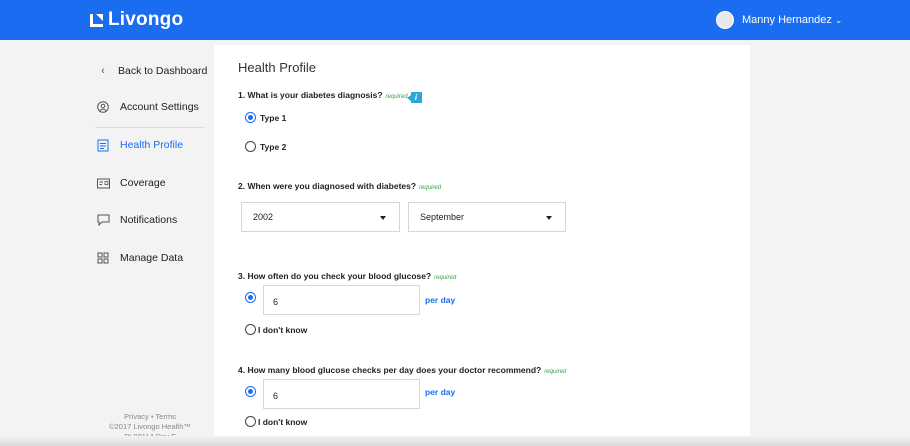 This screenshot has height=446, width=910. Describe the element at coordinates (250, 117) in the screenshot. I see `type-1-radio` at that location.